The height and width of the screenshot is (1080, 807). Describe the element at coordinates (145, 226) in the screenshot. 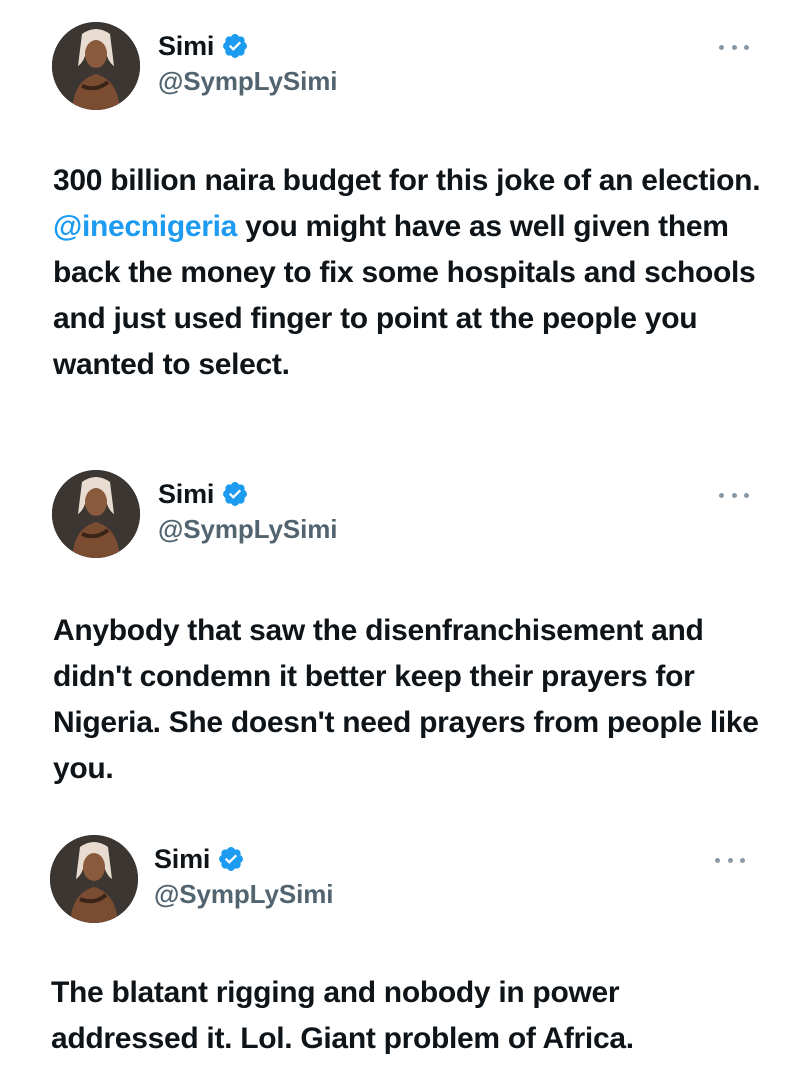

I see `mention-link: @inecnigeria` at that location.